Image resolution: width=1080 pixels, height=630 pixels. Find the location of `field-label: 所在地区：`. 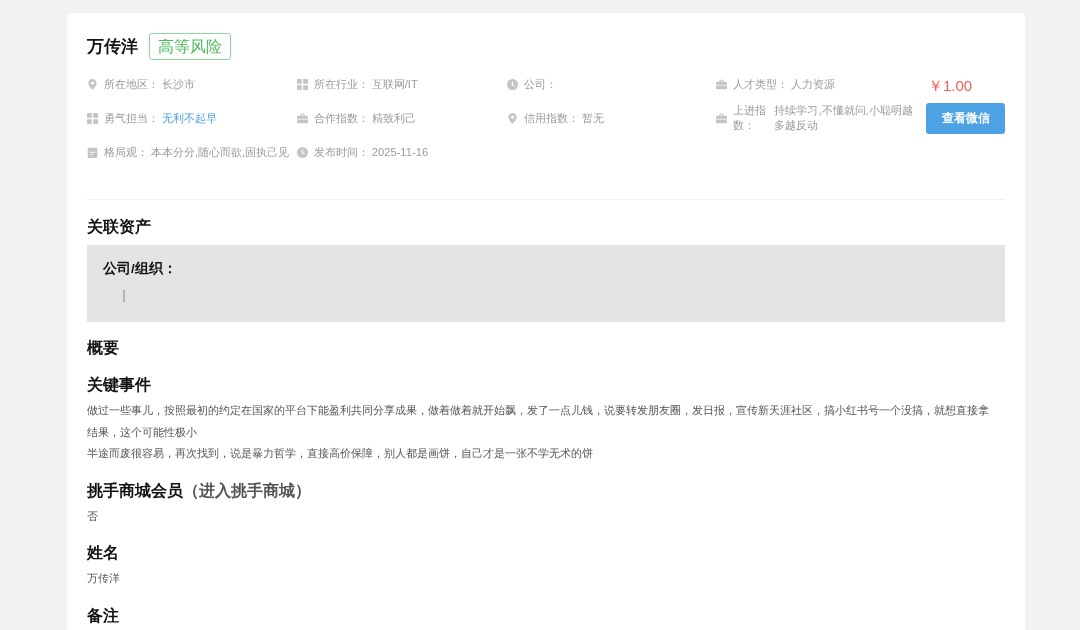

field-label: 所在地区： is located at coordinates (131, 84).